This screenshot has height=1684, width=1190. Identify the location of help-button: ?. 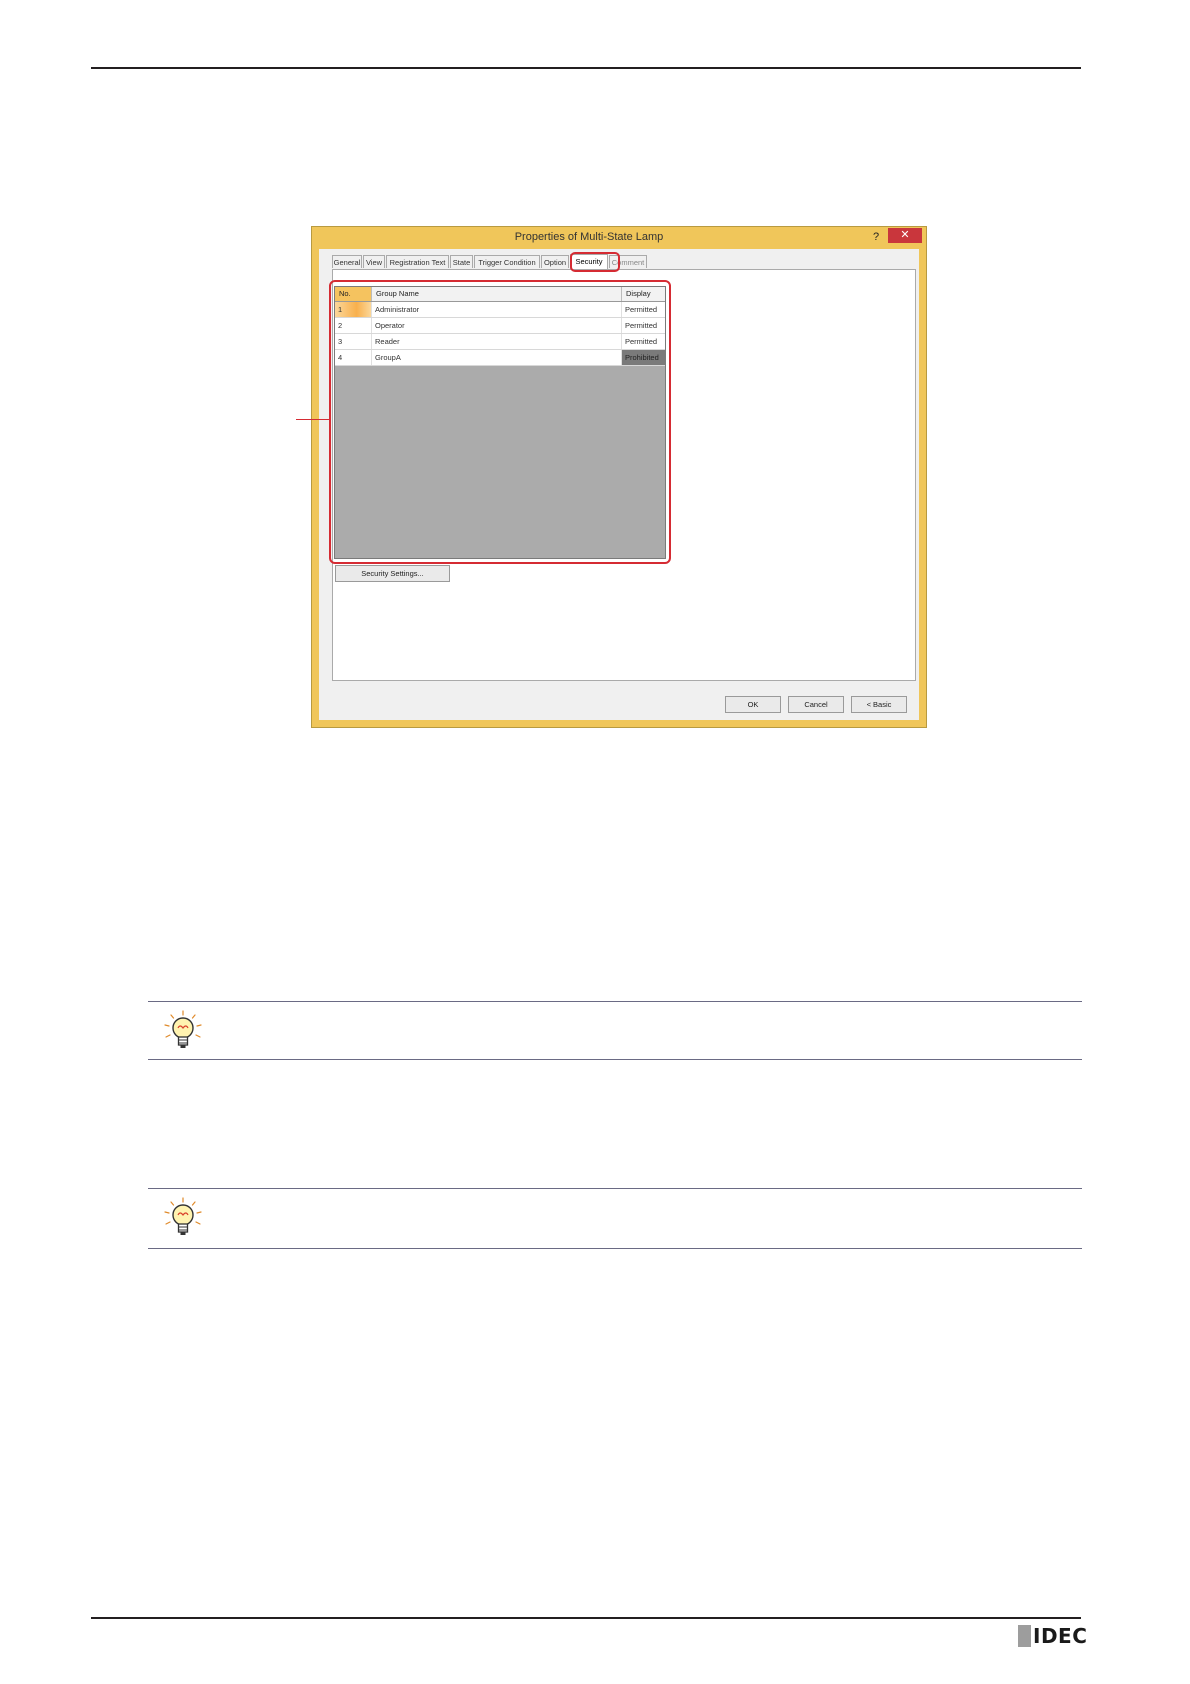
(876, 237).